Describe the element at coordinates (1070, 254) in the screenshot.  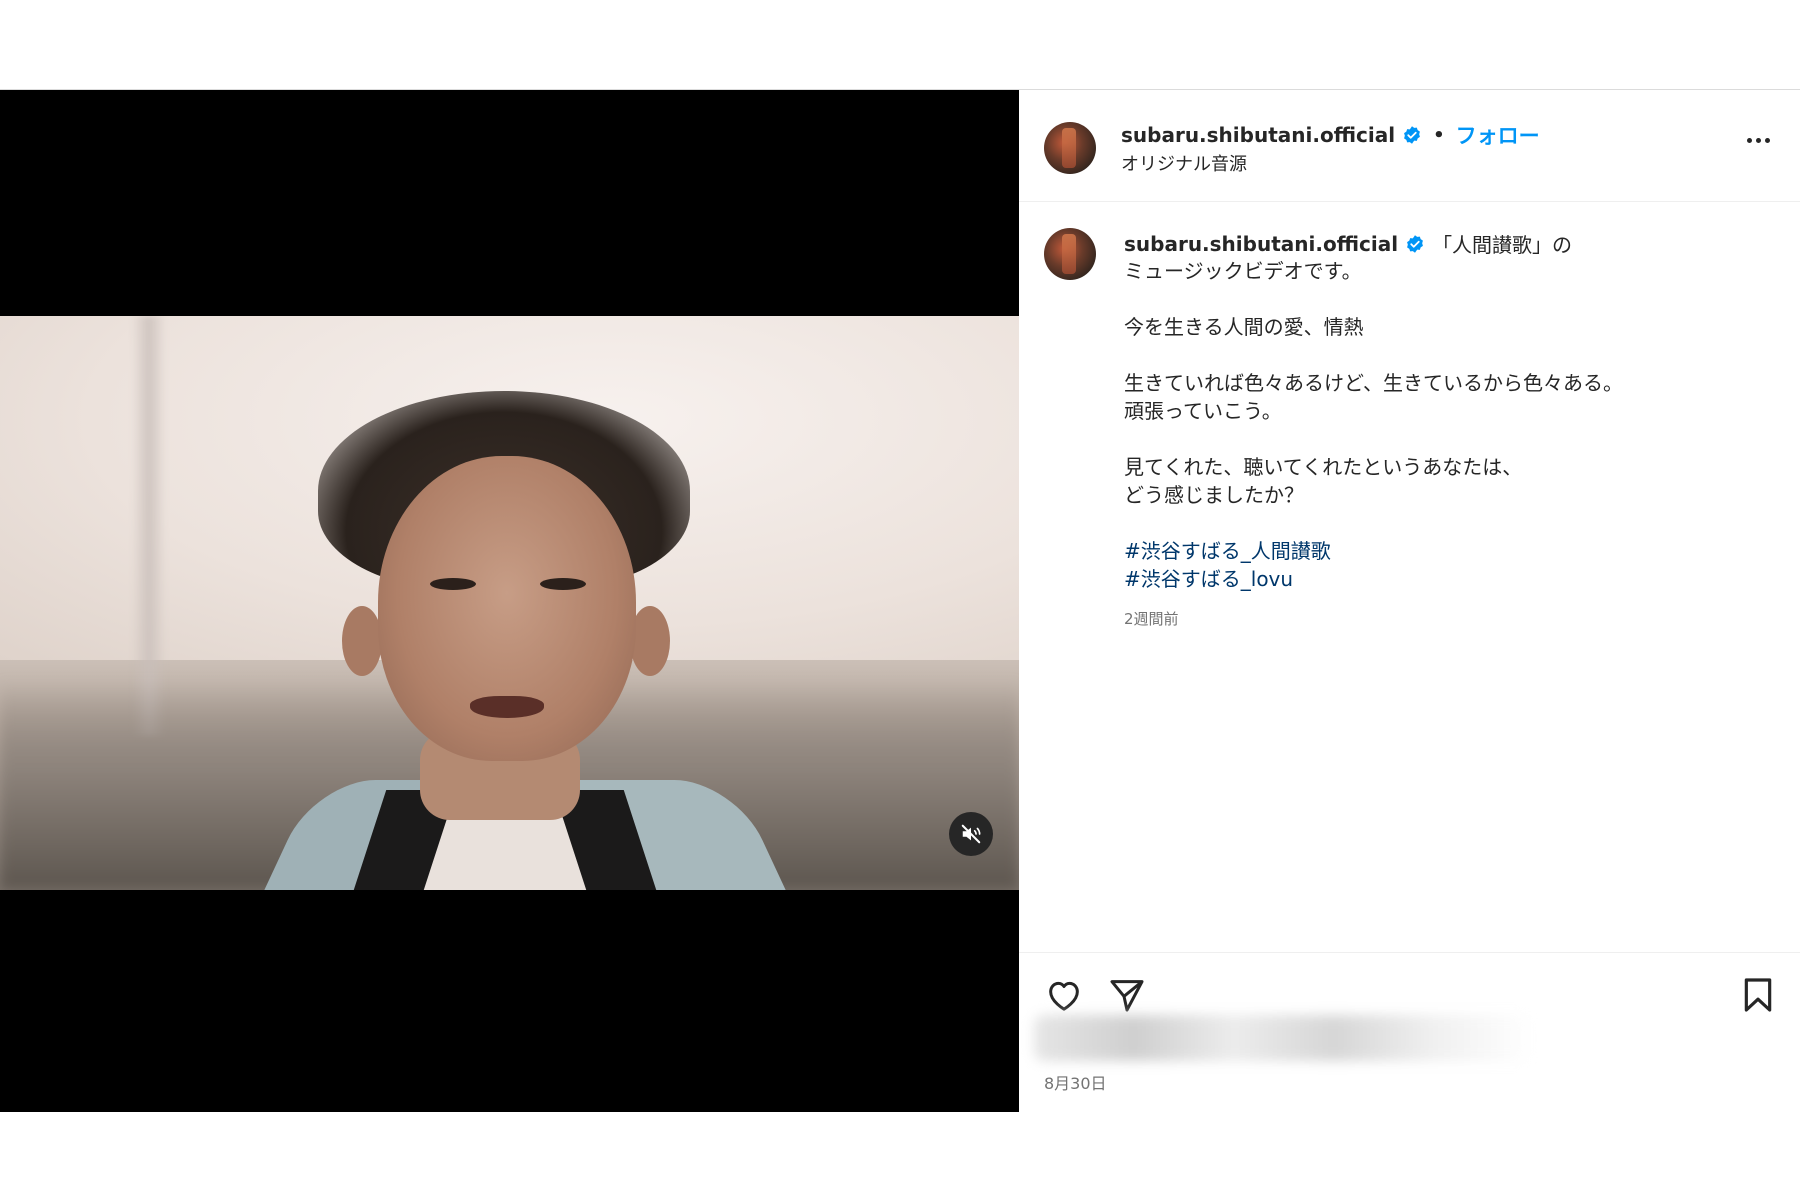
I see `caption-avatar` at that location.